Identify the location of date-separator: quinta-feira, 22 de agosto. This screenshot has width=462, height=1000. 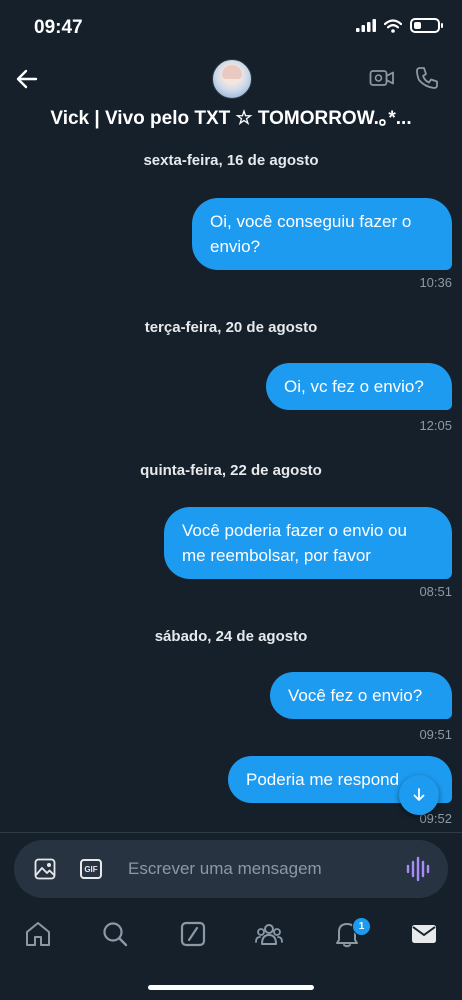
(231, 470).